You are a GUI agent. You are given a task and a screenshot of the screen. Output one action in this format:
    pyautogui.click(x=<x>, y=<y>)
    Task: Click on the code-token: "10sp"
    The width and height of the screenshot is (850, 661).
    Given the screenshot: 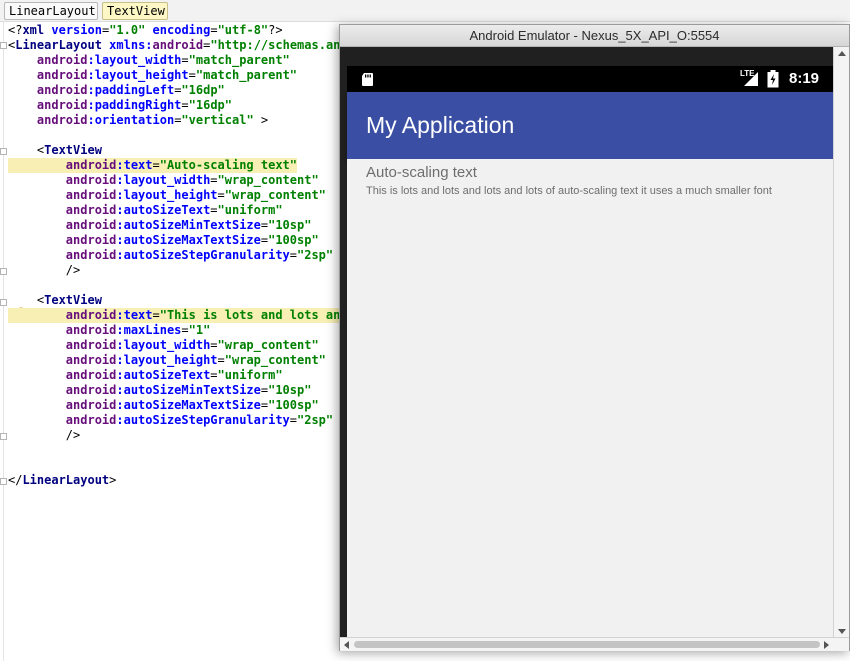 What is the action you would take?
    pyautogui.click(x=290, y=390)
    